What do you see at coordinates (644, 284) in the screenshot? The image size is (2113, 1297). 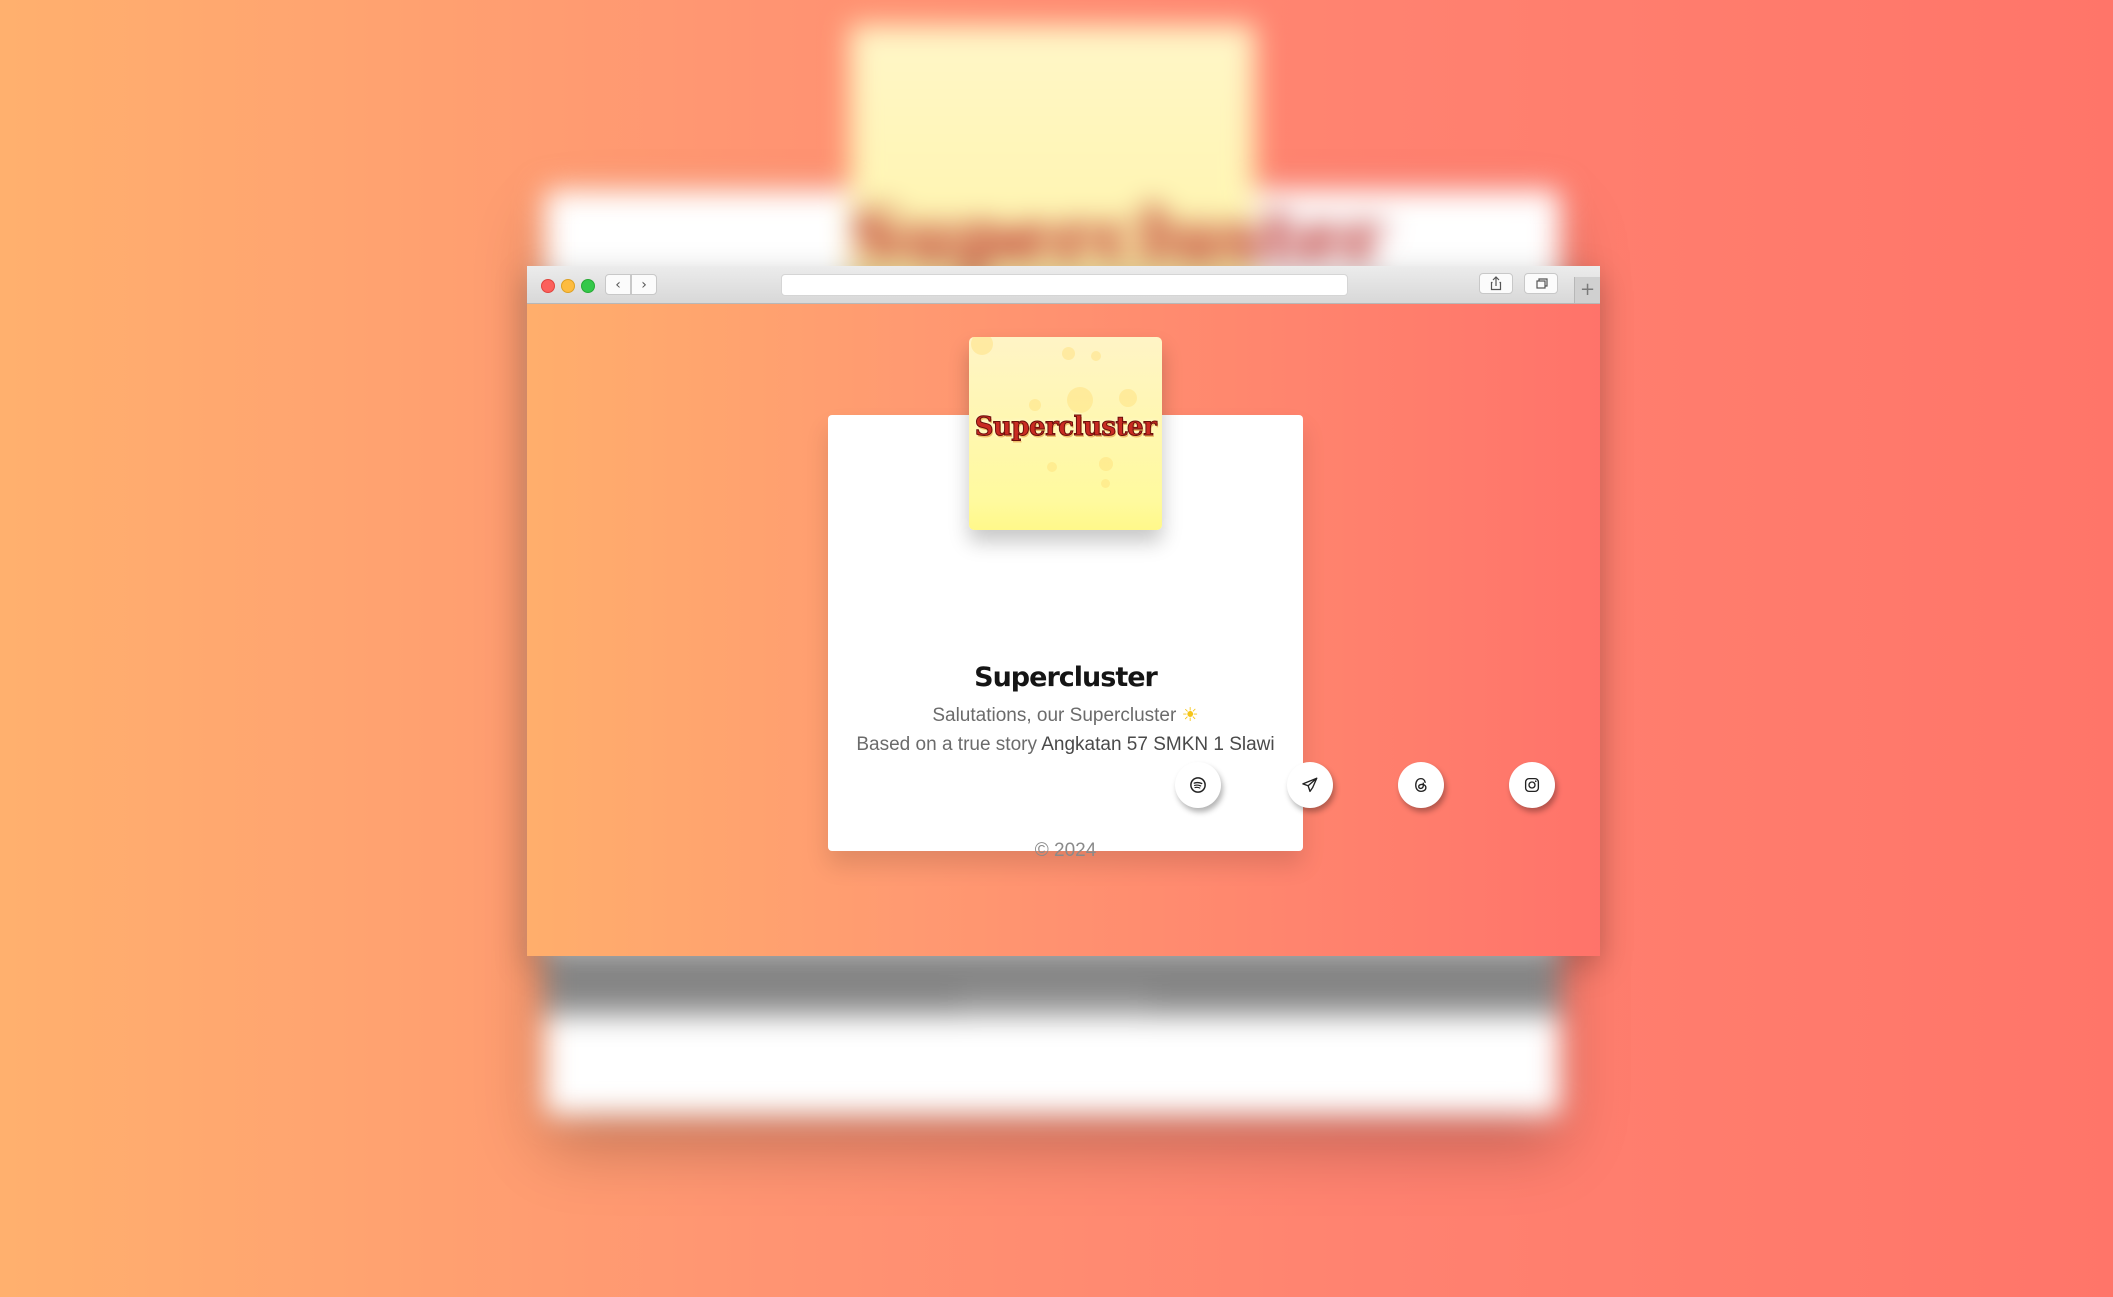 I see `forward-button: ›` at bounding box center [644, 284].